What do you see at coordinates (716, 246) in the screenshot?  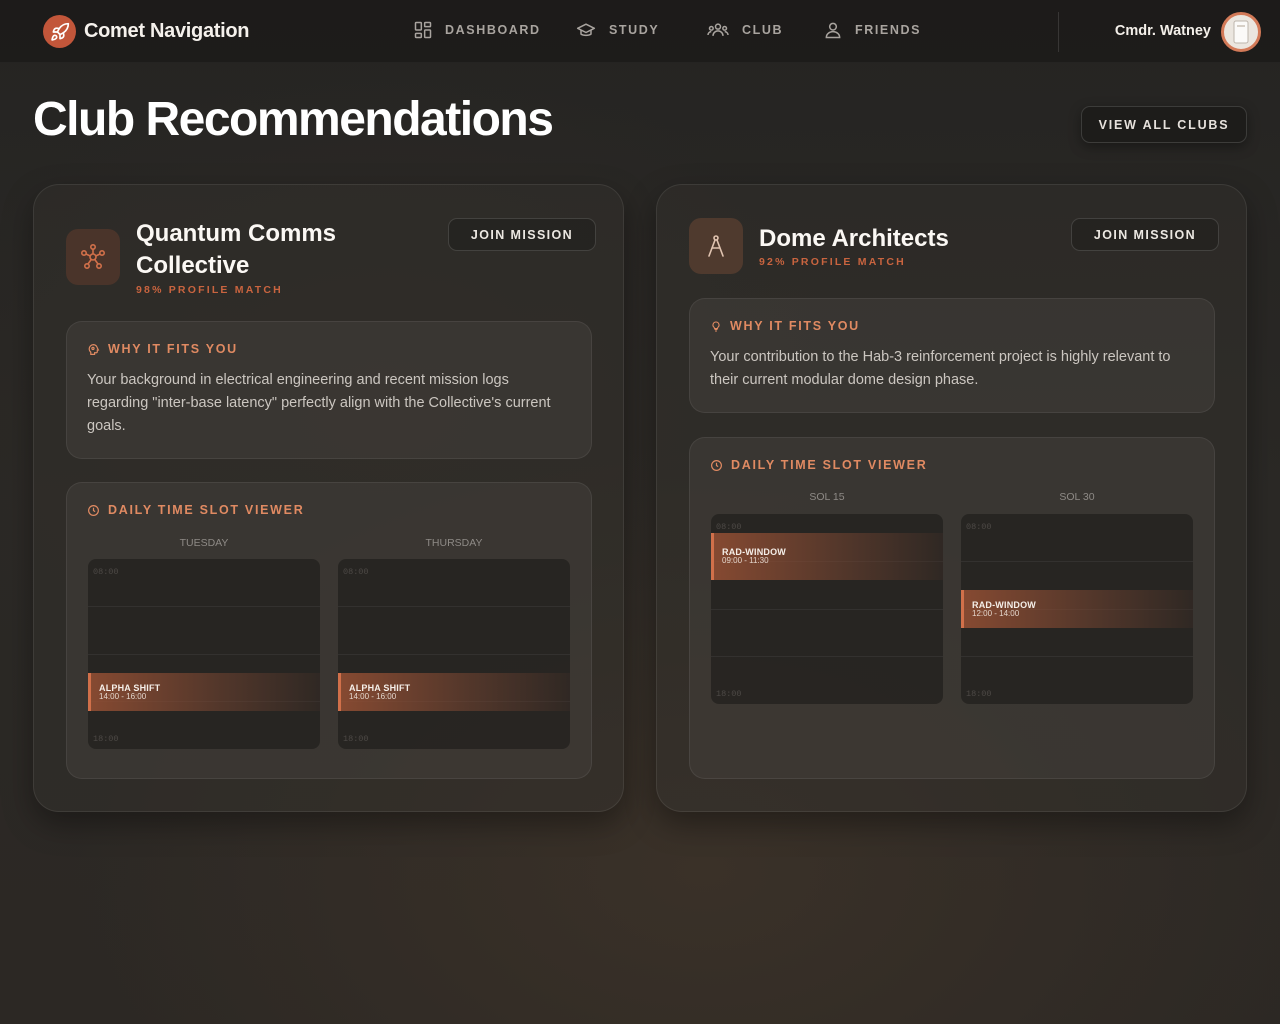 I see `compass-icon` at bounding box center [716, 246].